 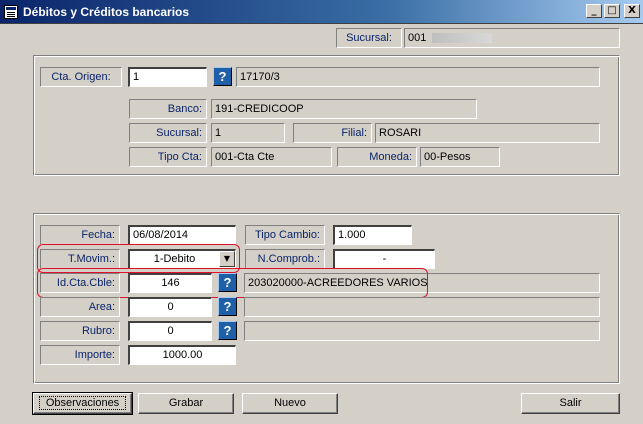 What do you see at coordinates (462, 38) in the screenshot?
I see `masked-region` at bounding box center [462, 38].